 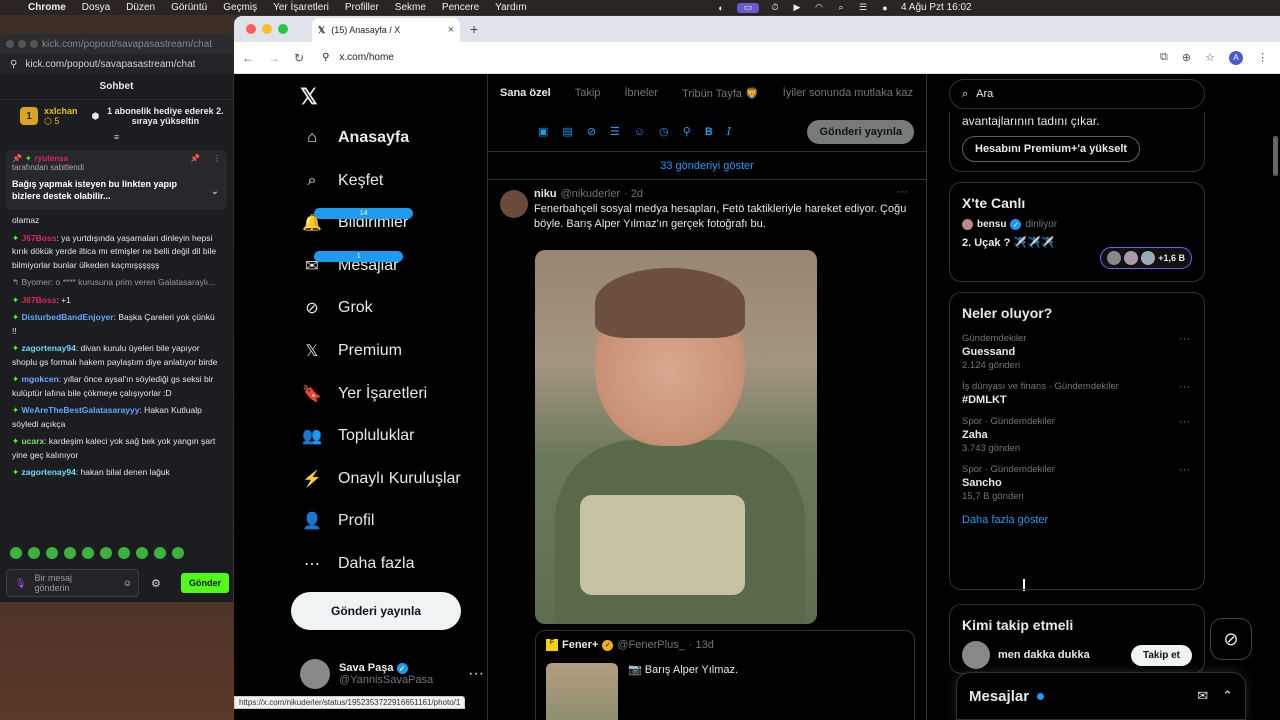 I want to click on suggested-avatar, so click(x=976, y=655).